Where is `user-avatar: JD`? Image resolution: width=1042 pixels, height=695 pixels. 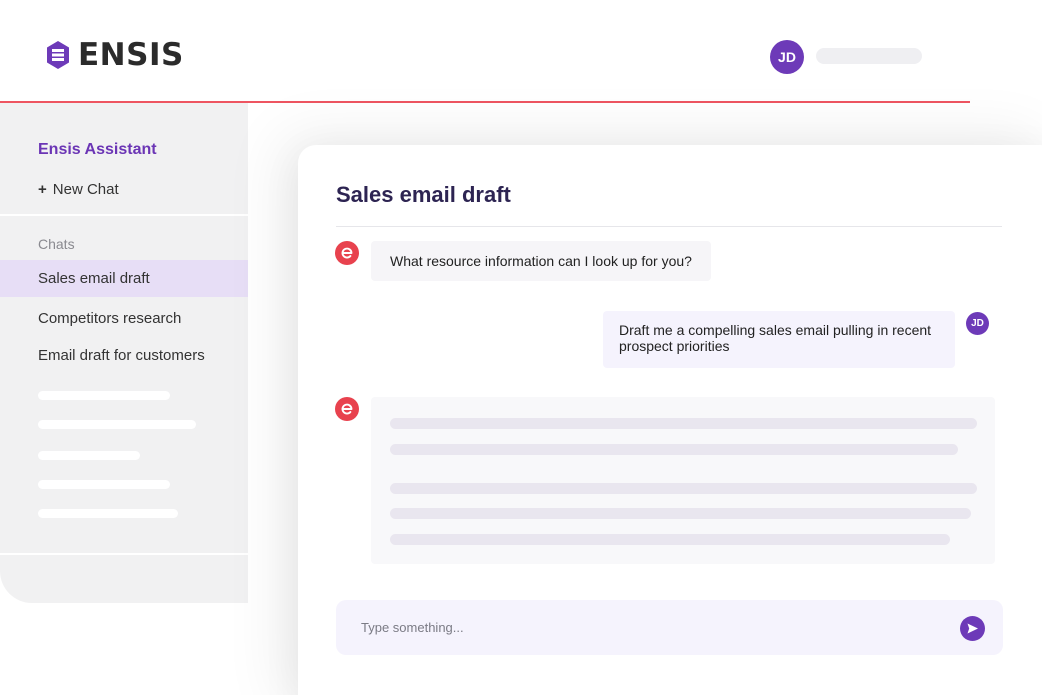 user-avatar: JD is located at coordinates (787, 57).